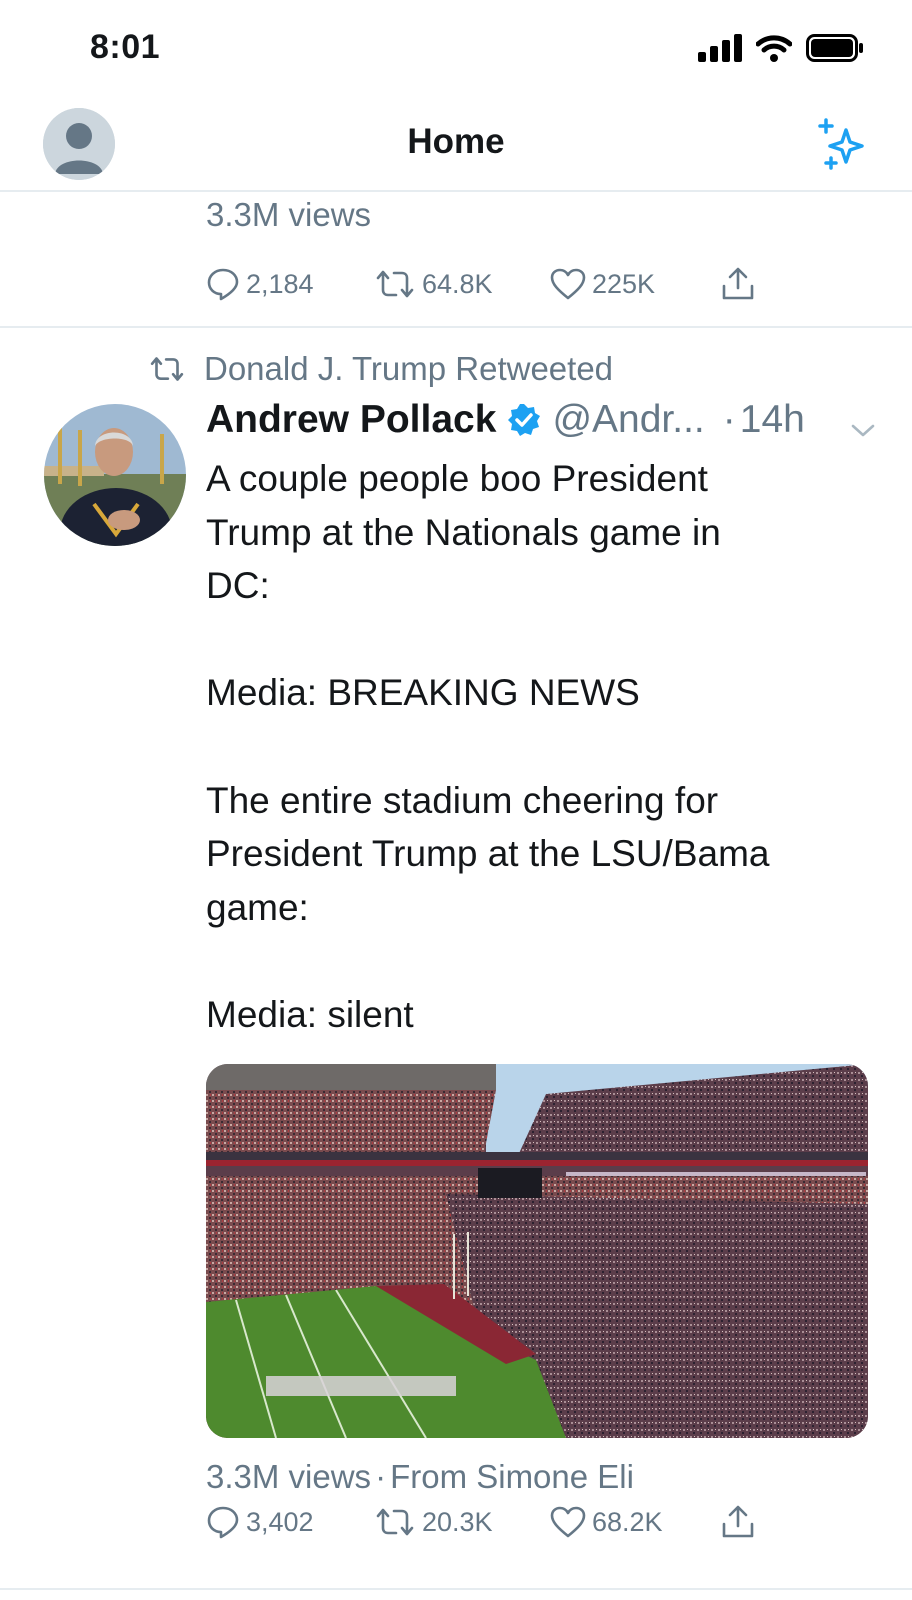 This screenshot has width=912, height=1600. What do you see at coordinates (456, 48) in the screenshot?
I see `status-bar: 8:01` at bounding box center [456, 48].